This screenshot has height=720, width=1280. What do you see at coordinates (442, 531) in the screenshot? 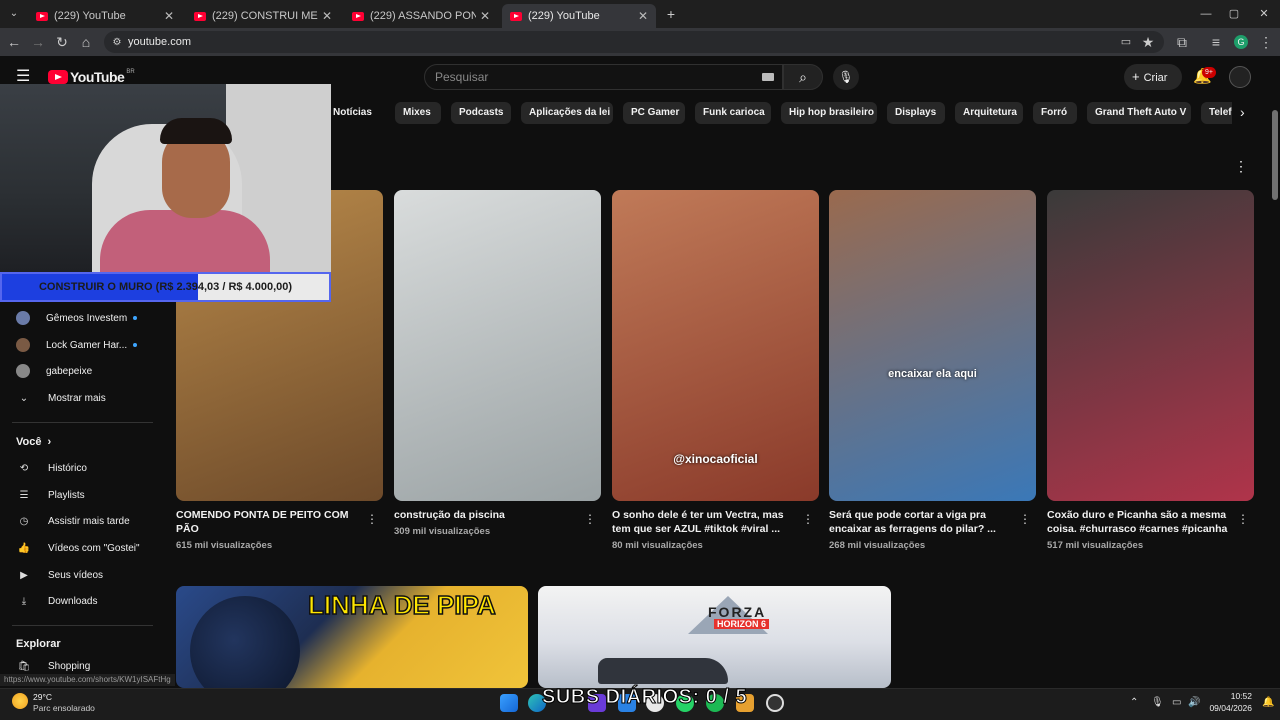
I see `short-views: 309 mil visualizações` at bounding box center [442, 531].